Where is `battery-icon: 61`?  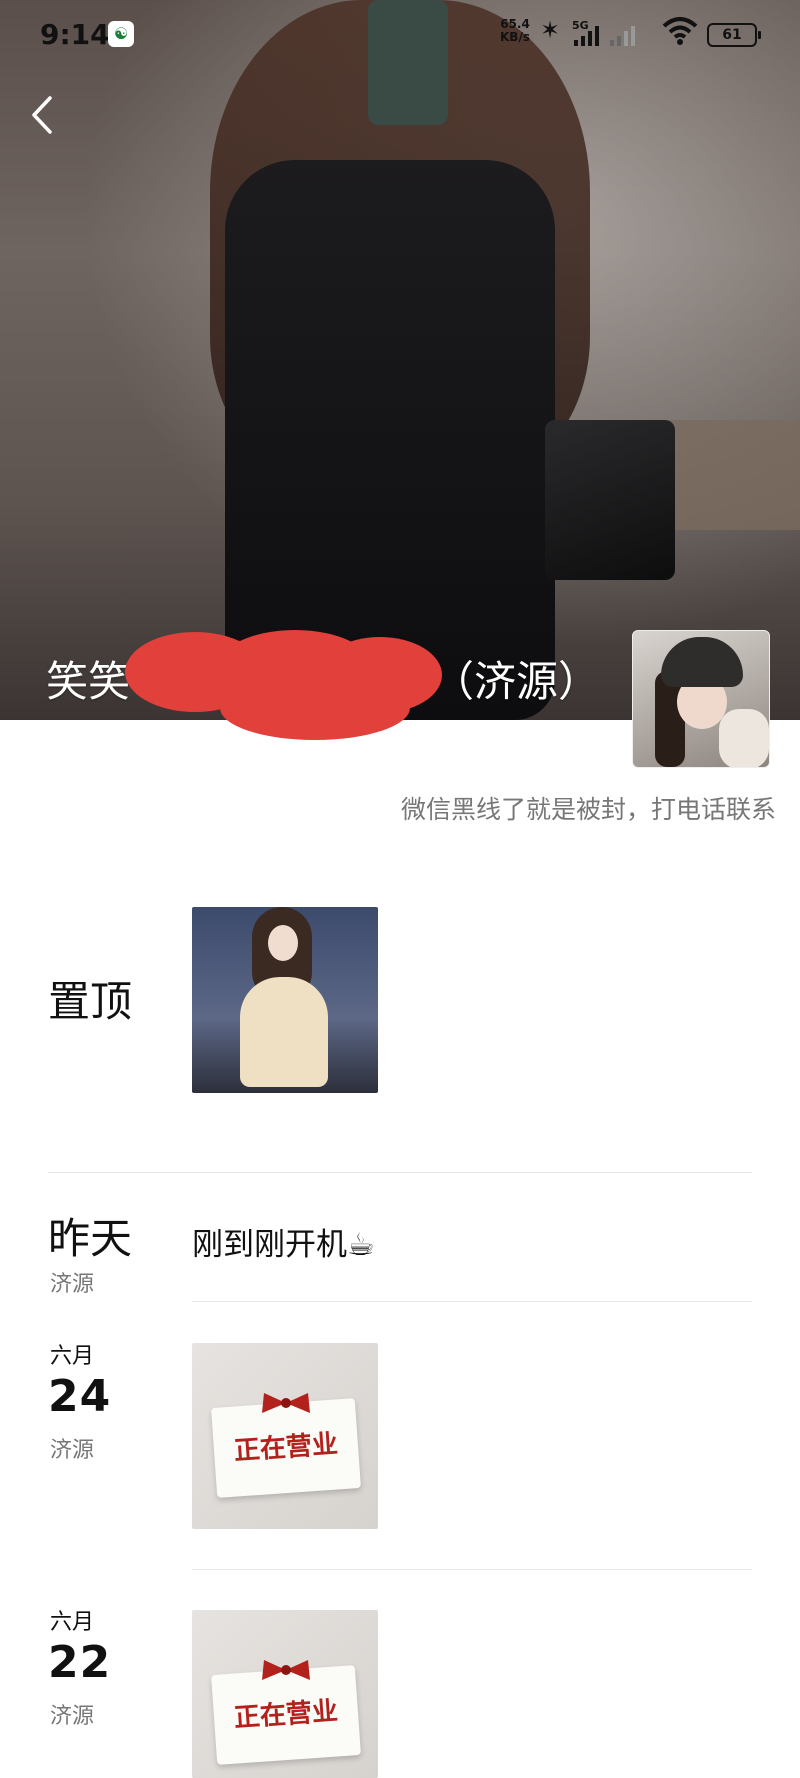
battery-icon: 61 is located at coordinates (734, 35).